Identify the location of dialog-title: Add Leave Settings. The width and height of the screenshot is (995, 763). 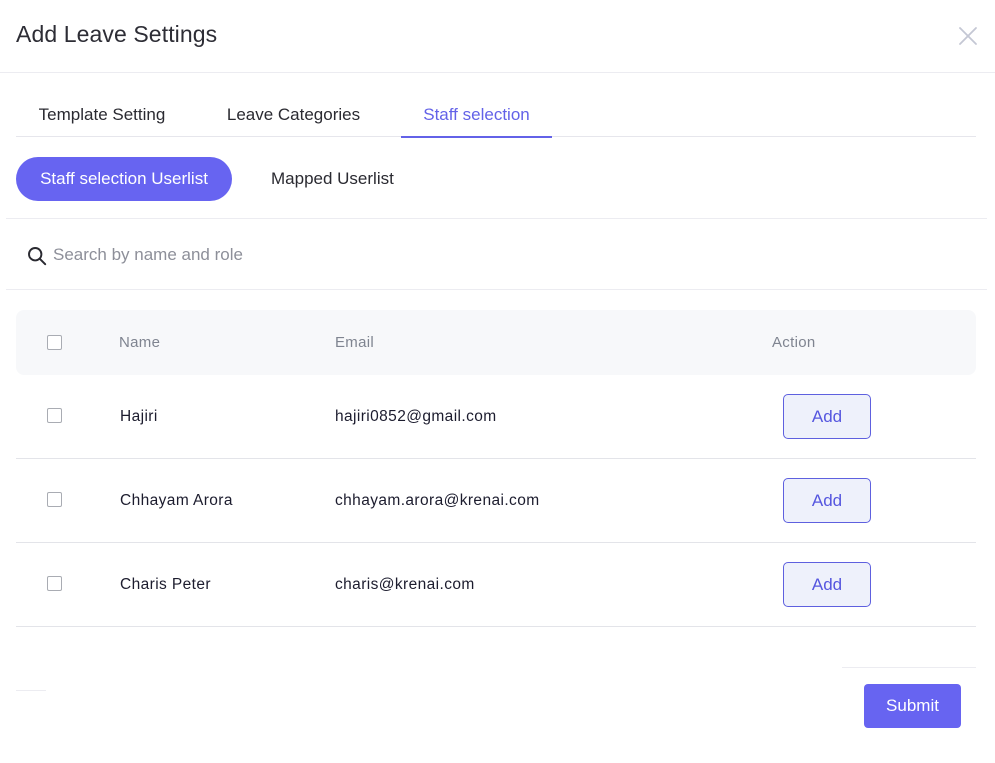
(117, 34).